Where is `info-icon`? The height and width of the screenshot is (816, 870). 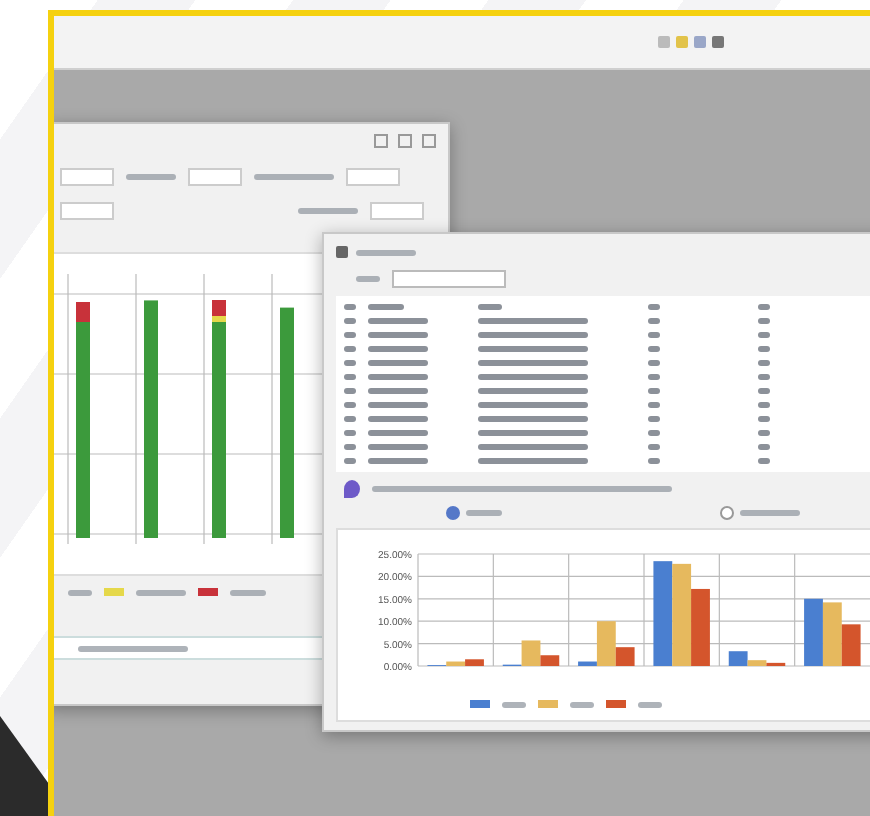 info-icon is located at coordinates (352, 489).